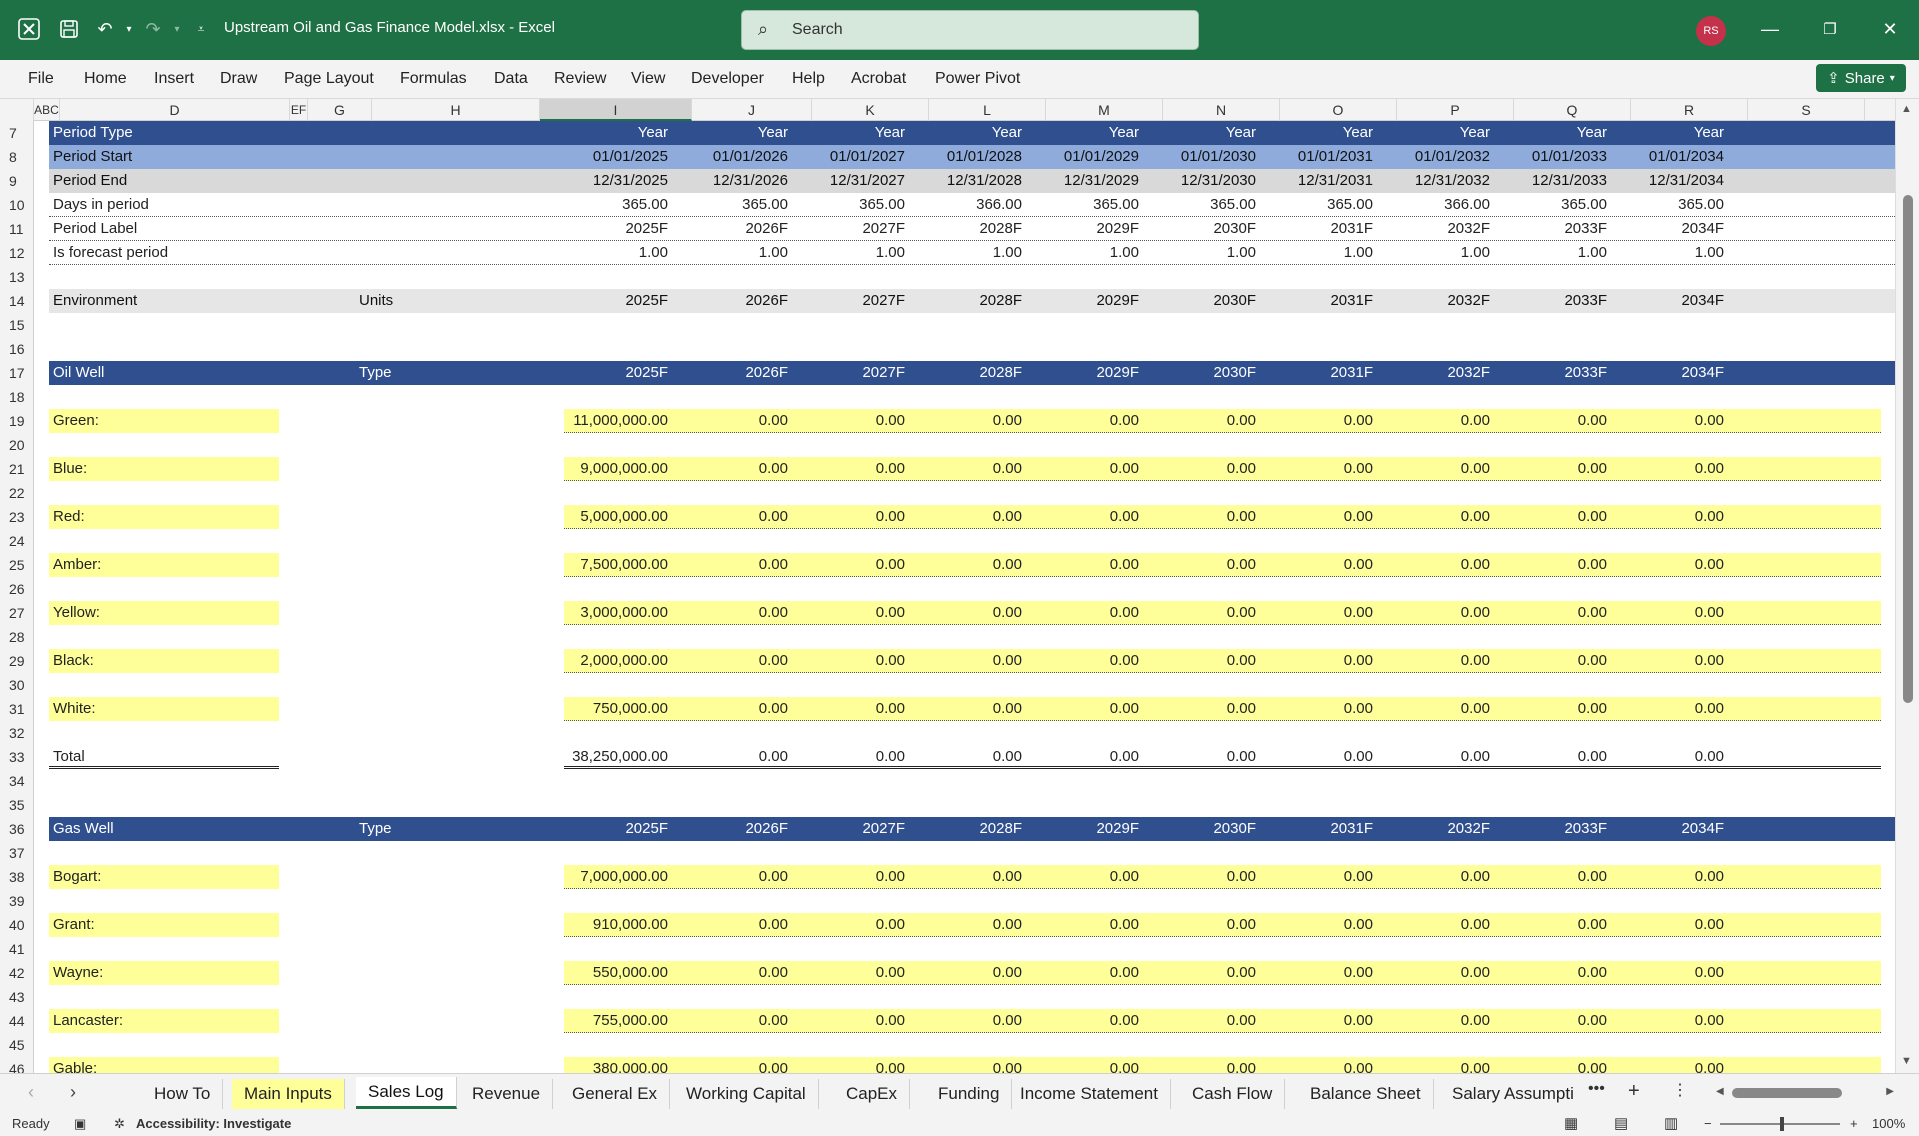  What do you see at coordinates (616, 1065) in the screenshot?
I see `gas-well-item-value: 380,000.00` at bounding box center [616, 1065].